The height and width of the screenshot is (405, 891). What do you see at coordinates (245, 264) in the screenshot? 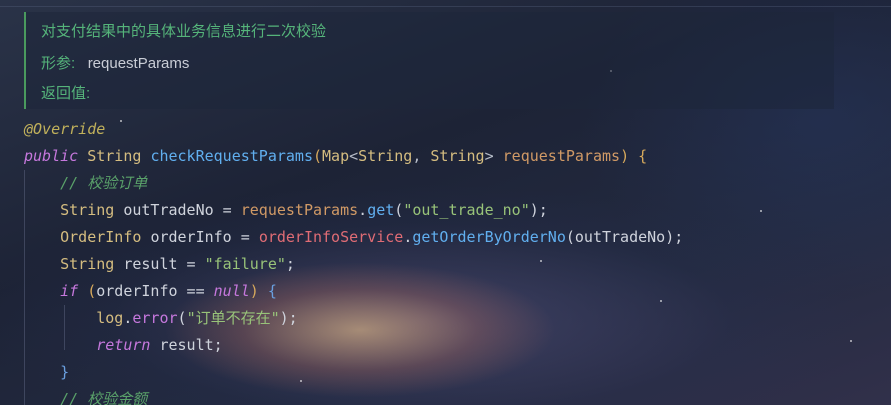
I see `string-literal: "failure"` at bounding box center [245, 264].